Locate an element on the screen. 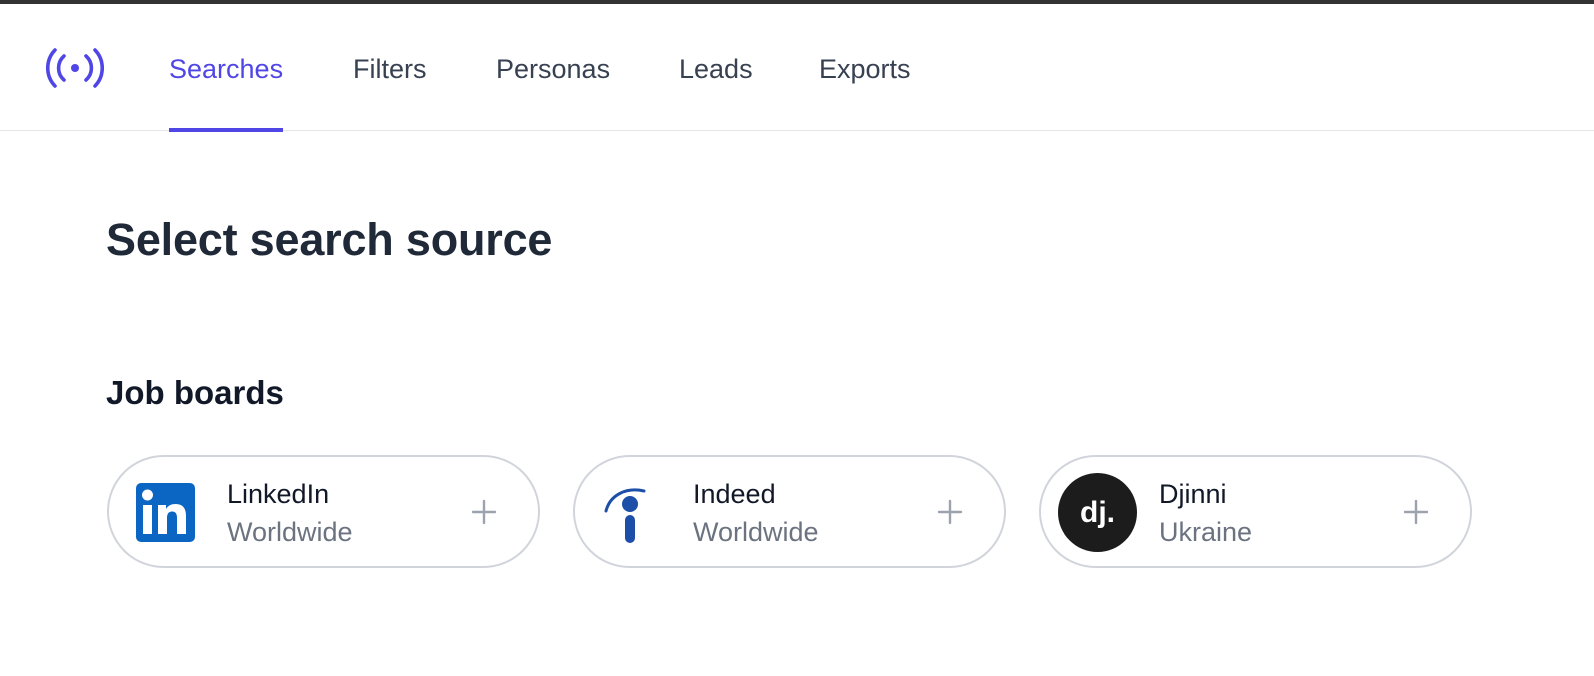  tab-filters: Filters is located at coordinates (390, 67).